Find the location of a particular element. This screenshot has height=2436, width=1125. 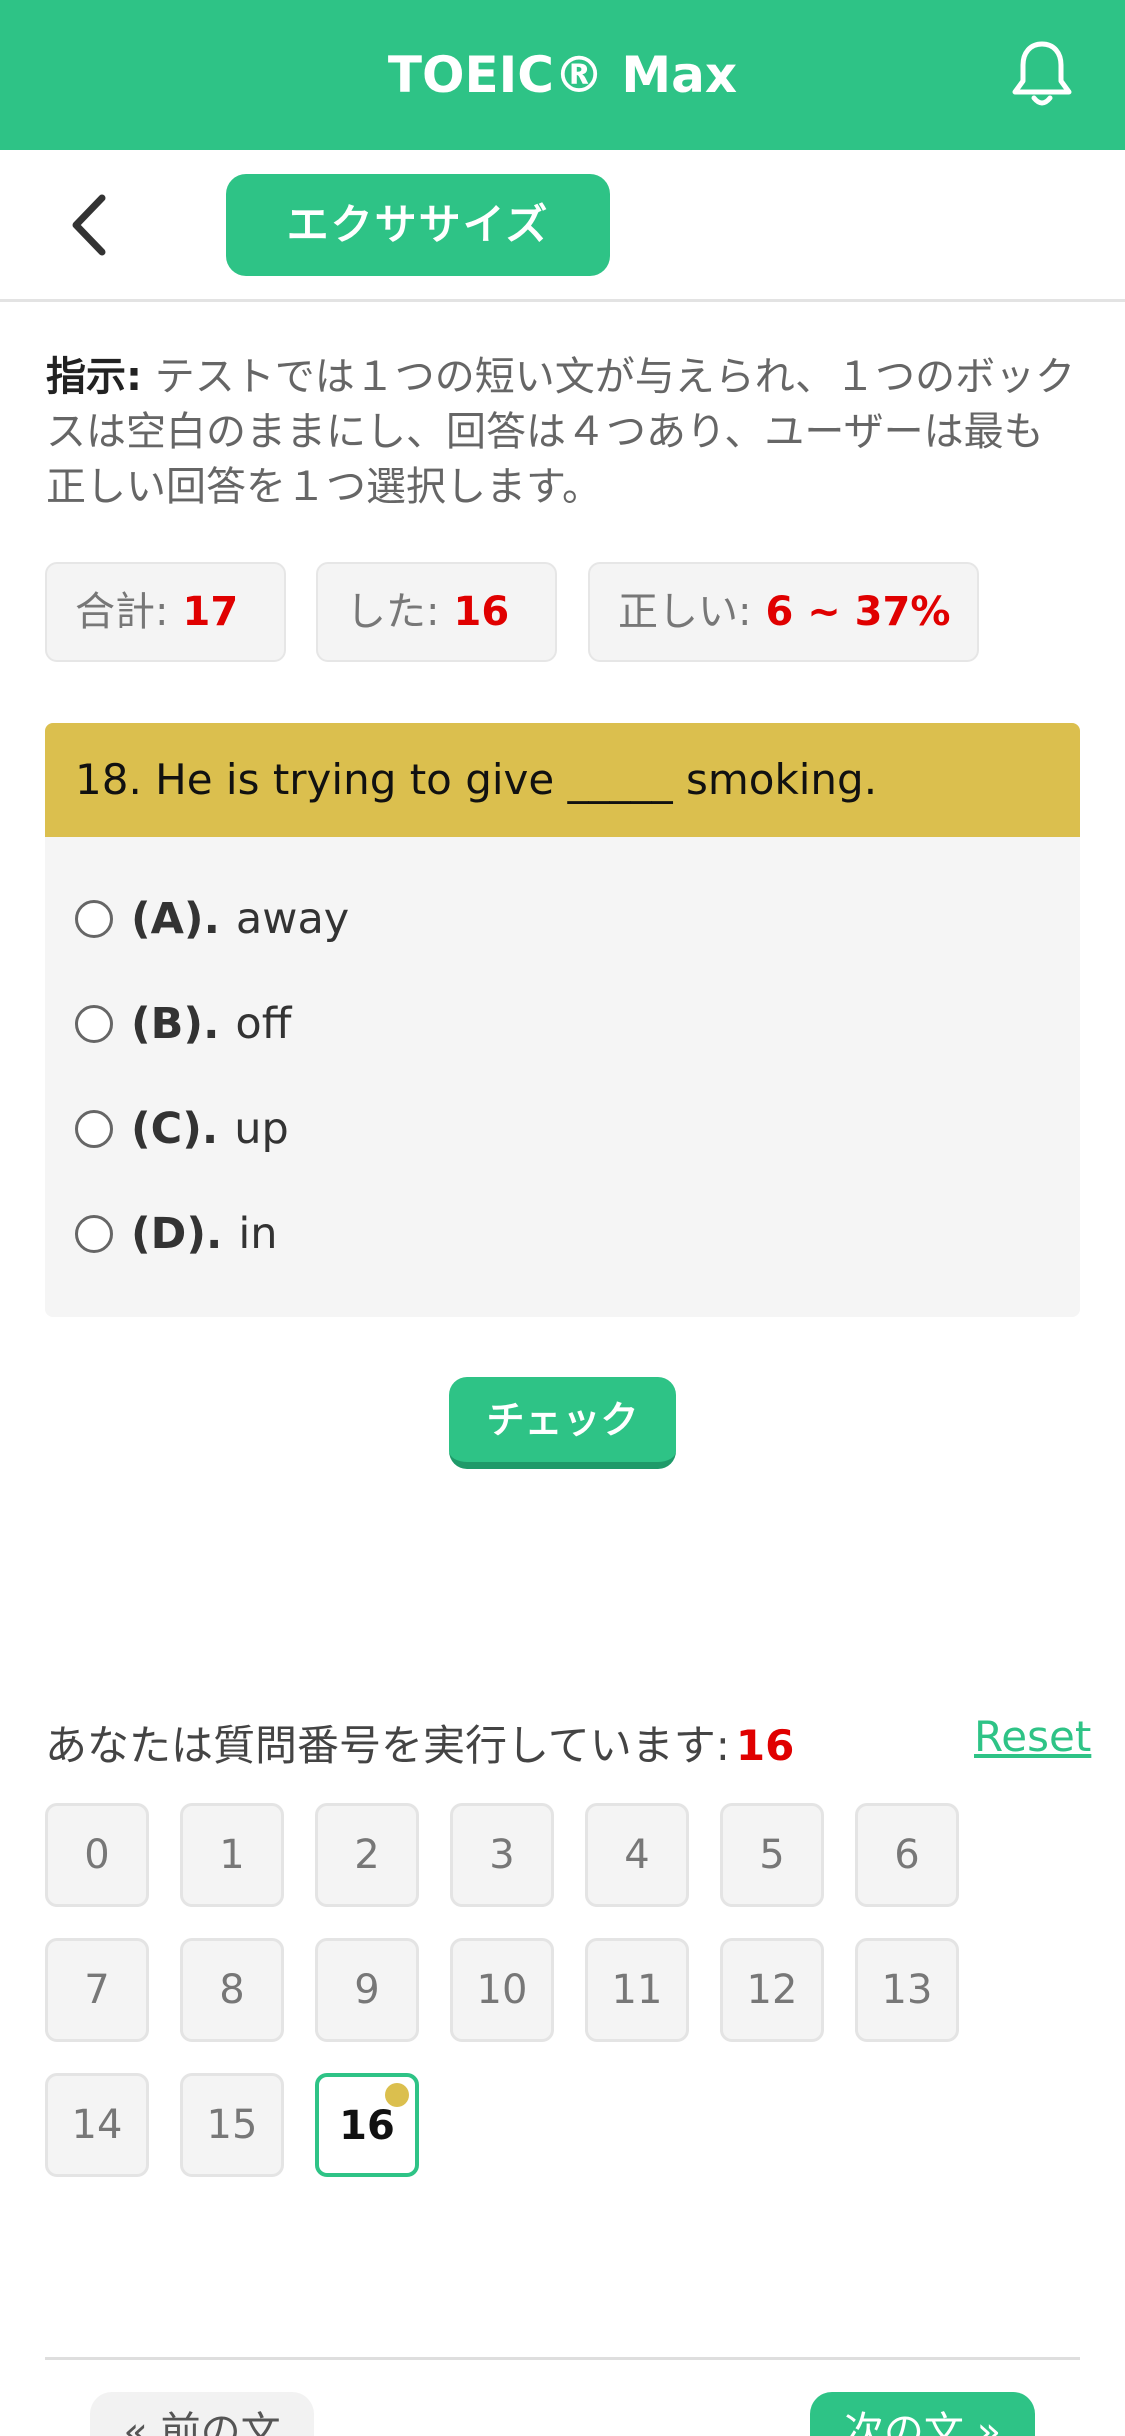

stat-done-label: した: is located at coordinates (393, 612).